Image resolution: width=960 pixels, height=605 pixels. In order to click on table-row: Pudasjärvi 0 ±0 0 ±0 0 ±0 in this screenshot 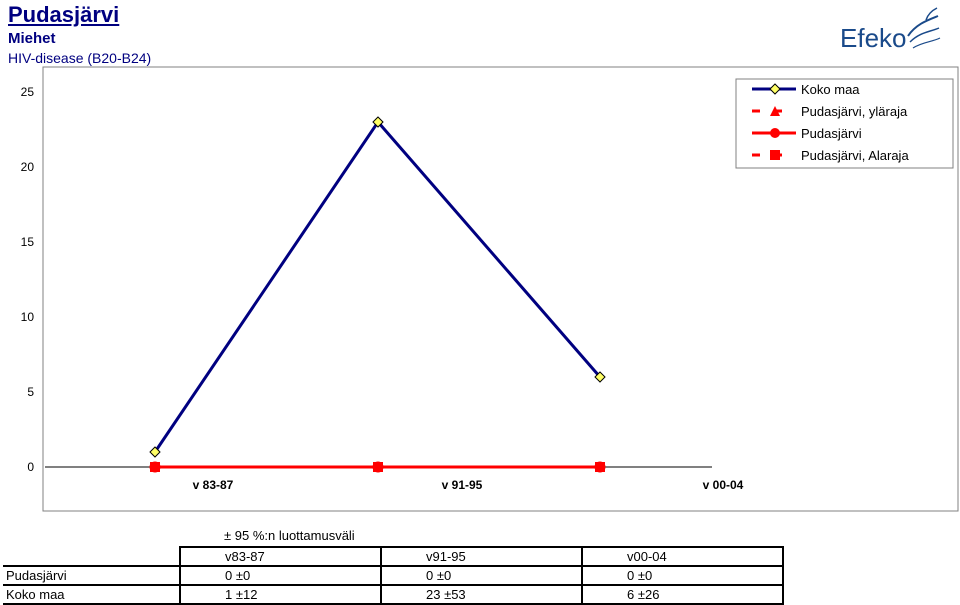, I will do `click(393, 575)`.